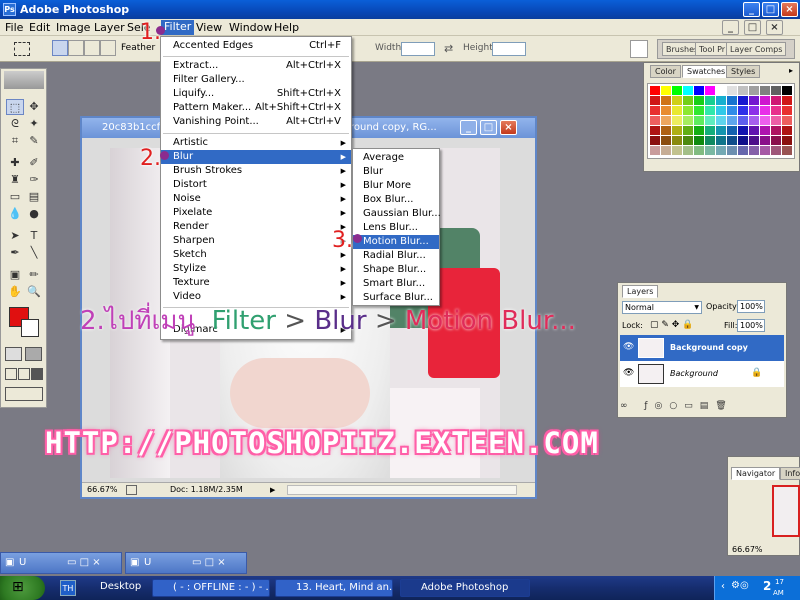 This screenshot has height=600, width=800. Describe the element at coordinates (15, 292) in the screenshot. I see `hand-tool-icon: ✋` at that location.